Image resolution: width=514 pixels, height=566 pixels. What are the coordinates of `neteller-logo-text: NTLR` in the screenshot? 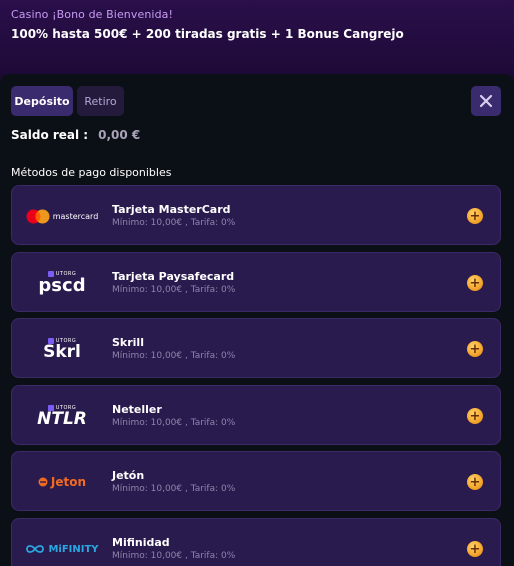 It's located at (62, 418).